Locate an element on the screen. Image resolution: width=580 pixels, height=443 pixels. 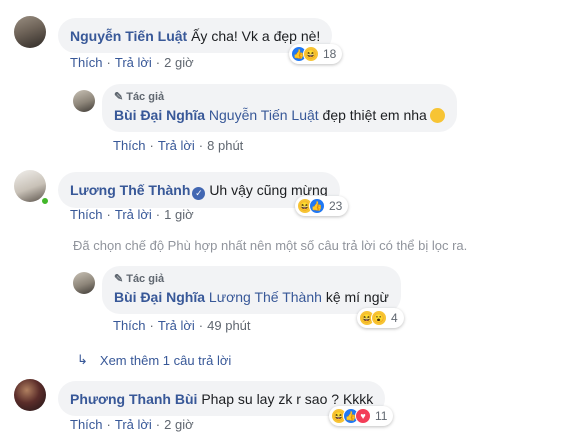
reaction-count: 23 is located at coordinates (336, 206).